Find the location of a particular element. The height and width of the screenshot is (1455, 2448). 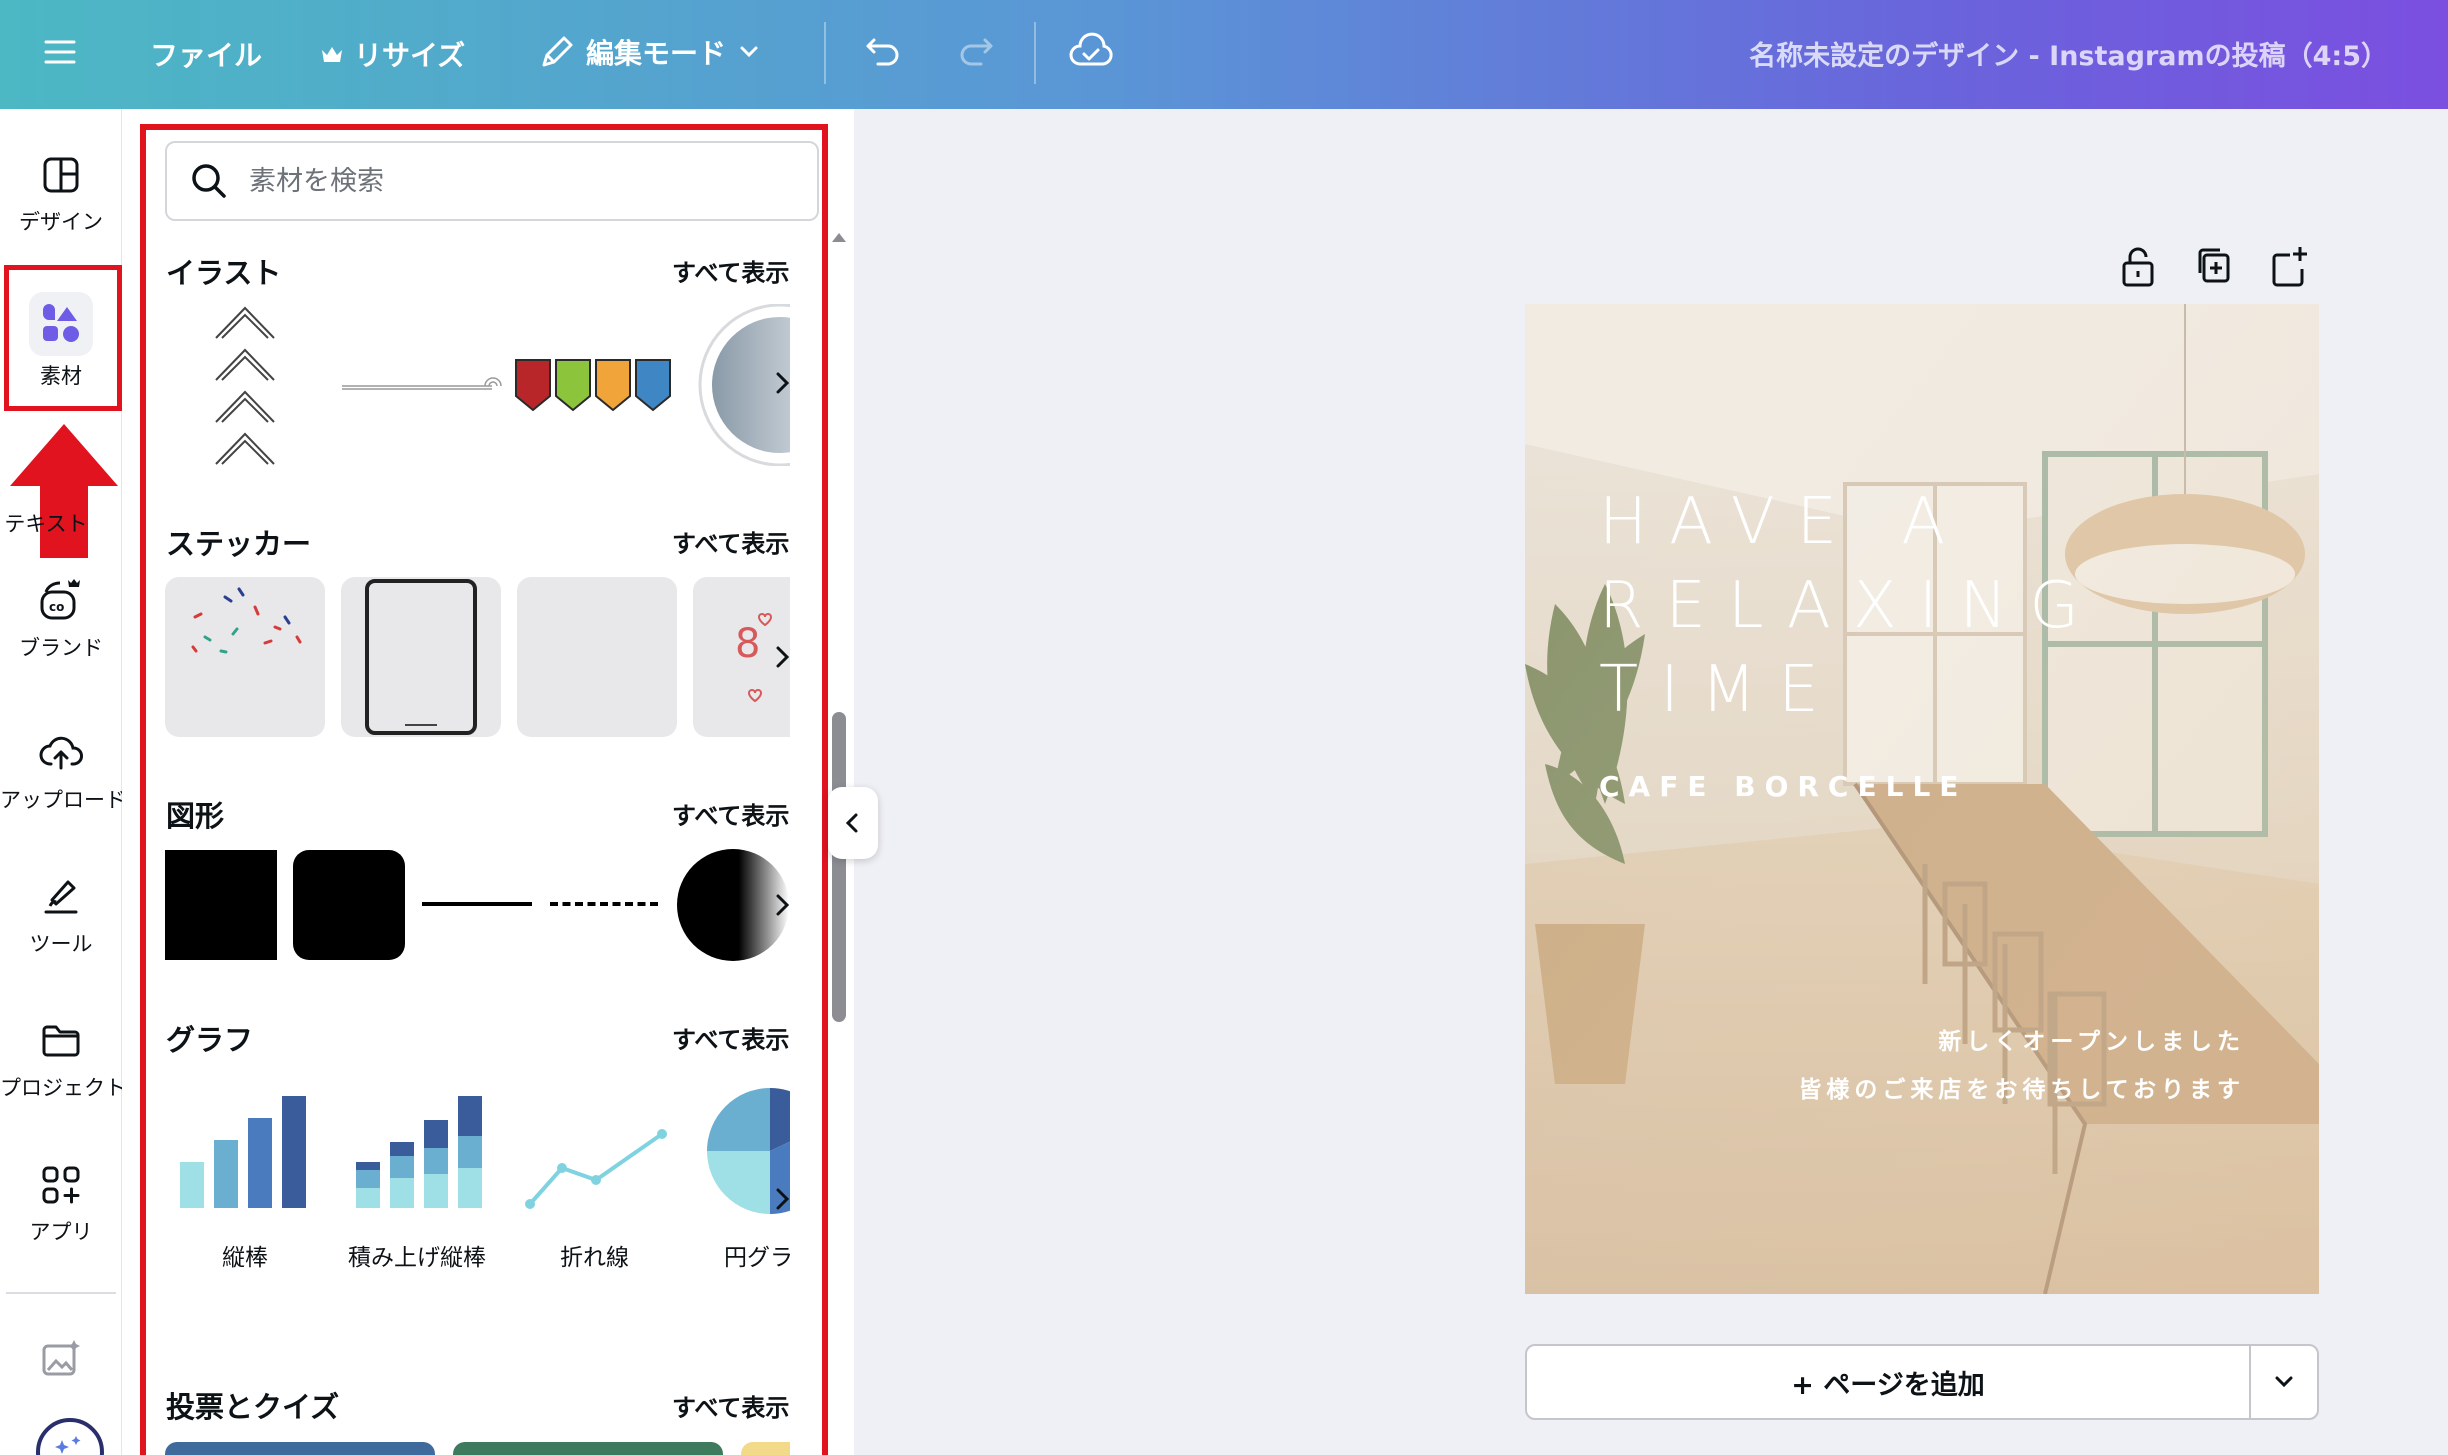

rail-item-label: ツール is located at coordinates (61, 944).